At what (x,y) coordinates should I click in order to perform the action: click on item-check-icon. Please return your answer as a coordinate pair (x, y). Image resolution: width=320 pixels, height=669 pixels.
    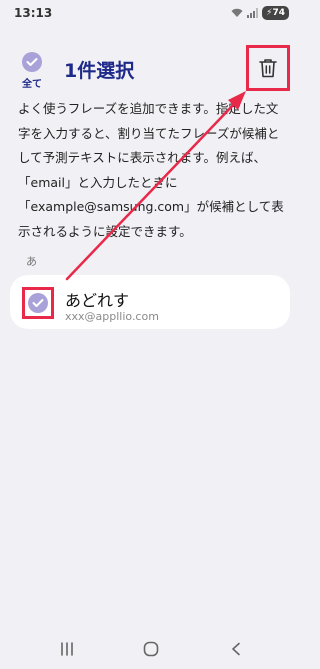
    Looking at the image, I should click on (38, 303).